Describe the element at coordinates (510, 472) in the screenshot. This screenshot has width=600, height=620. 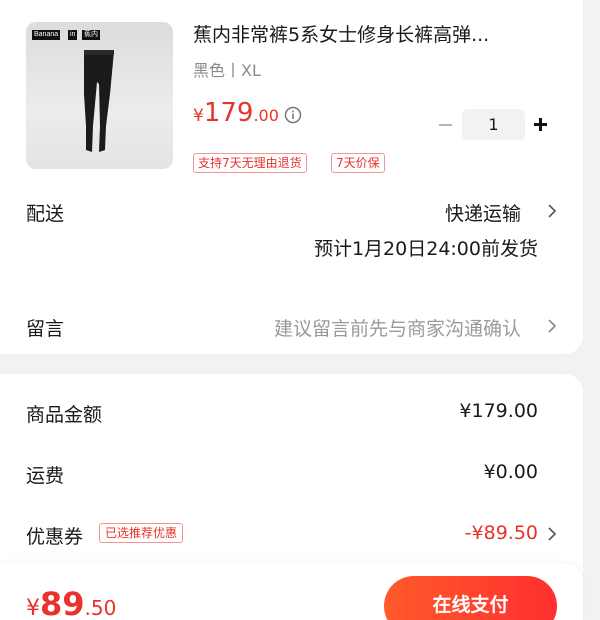
I see `shipping-fee-value: ¥0.00` at that location.